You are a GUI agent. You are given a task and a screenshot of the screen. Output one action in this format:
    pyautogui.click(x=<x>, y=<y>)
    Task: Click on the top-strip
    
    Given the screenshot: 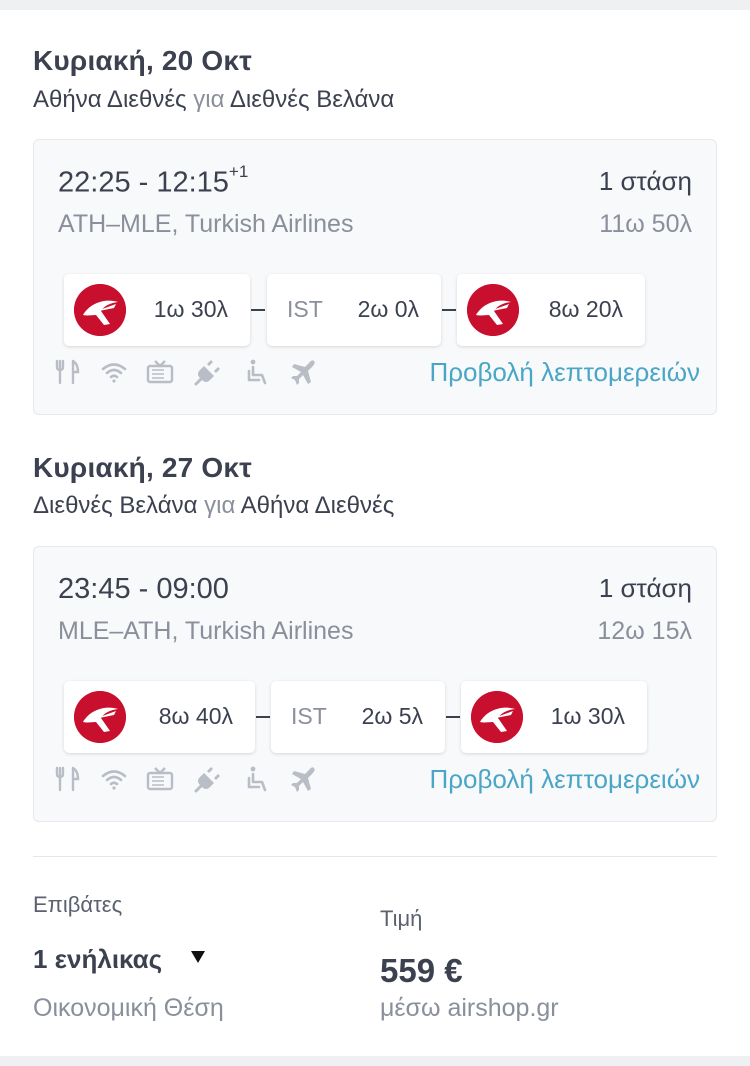 What is the action you would take?
    pyautogui.click(x=375, y=5)
    